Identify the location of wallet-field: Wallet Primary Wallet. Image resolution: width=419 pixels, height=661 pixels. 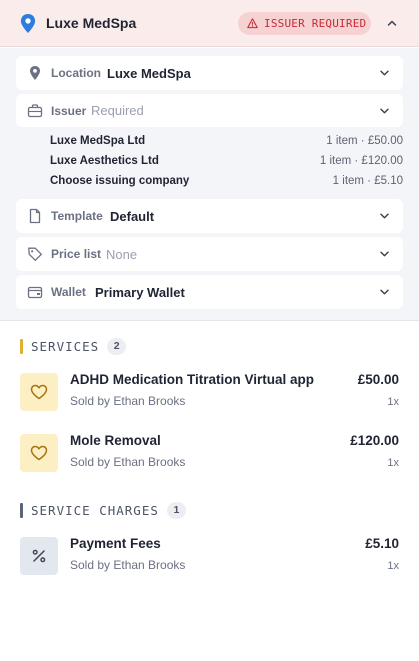
(209, 292).